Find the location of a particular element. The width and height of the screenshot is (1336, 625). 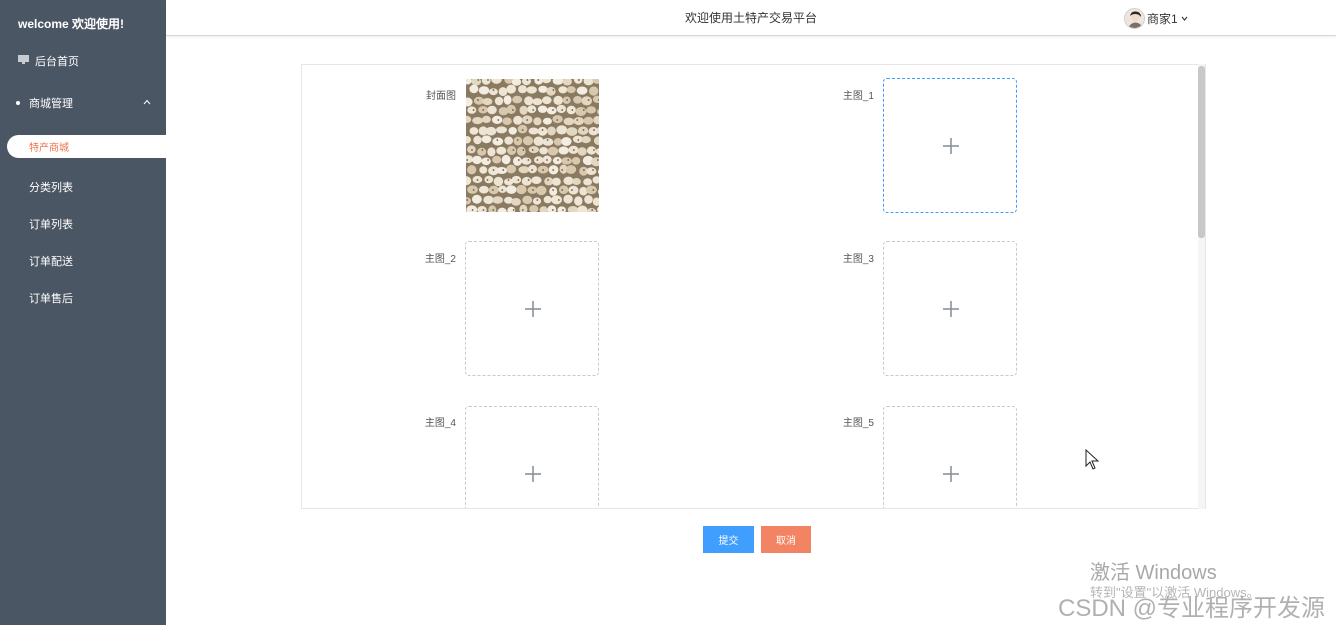

sidebar-item-label: 分类列表 is located at coordinates (51, 188).